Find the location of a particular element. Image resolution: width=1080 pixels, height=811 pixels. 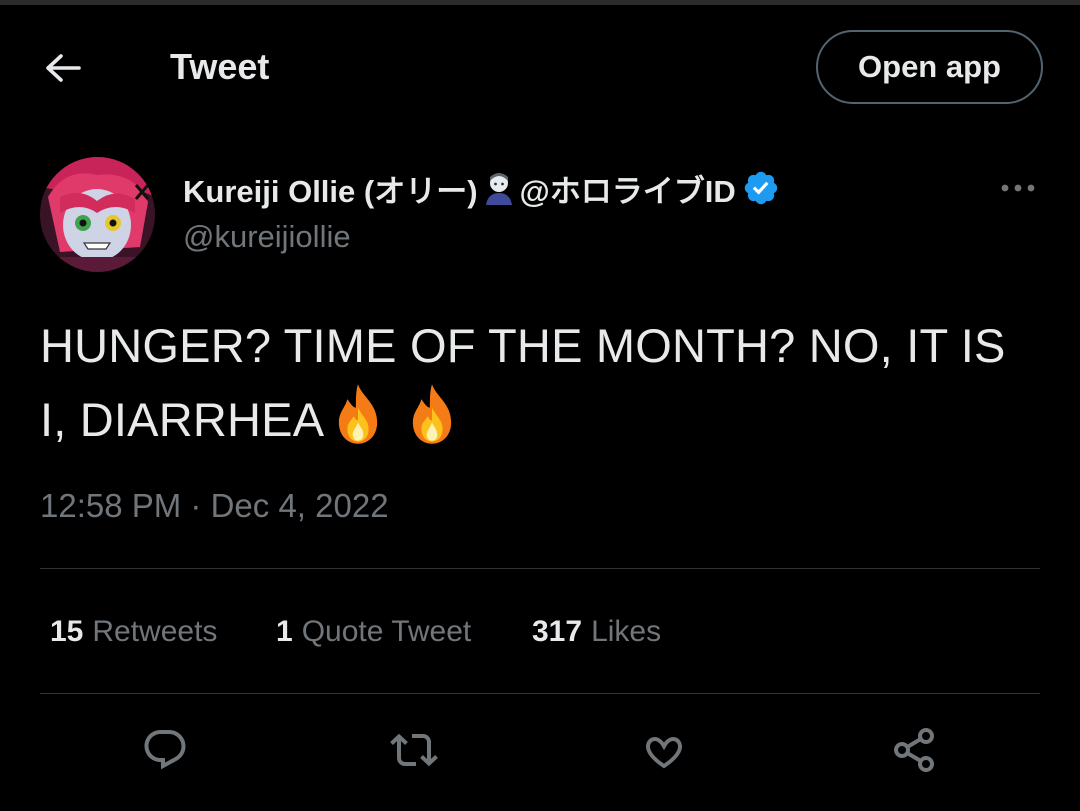

tweet-timestamp: 12:58 PM · Dec 4, 2022 is located at coordinates (214, 506).